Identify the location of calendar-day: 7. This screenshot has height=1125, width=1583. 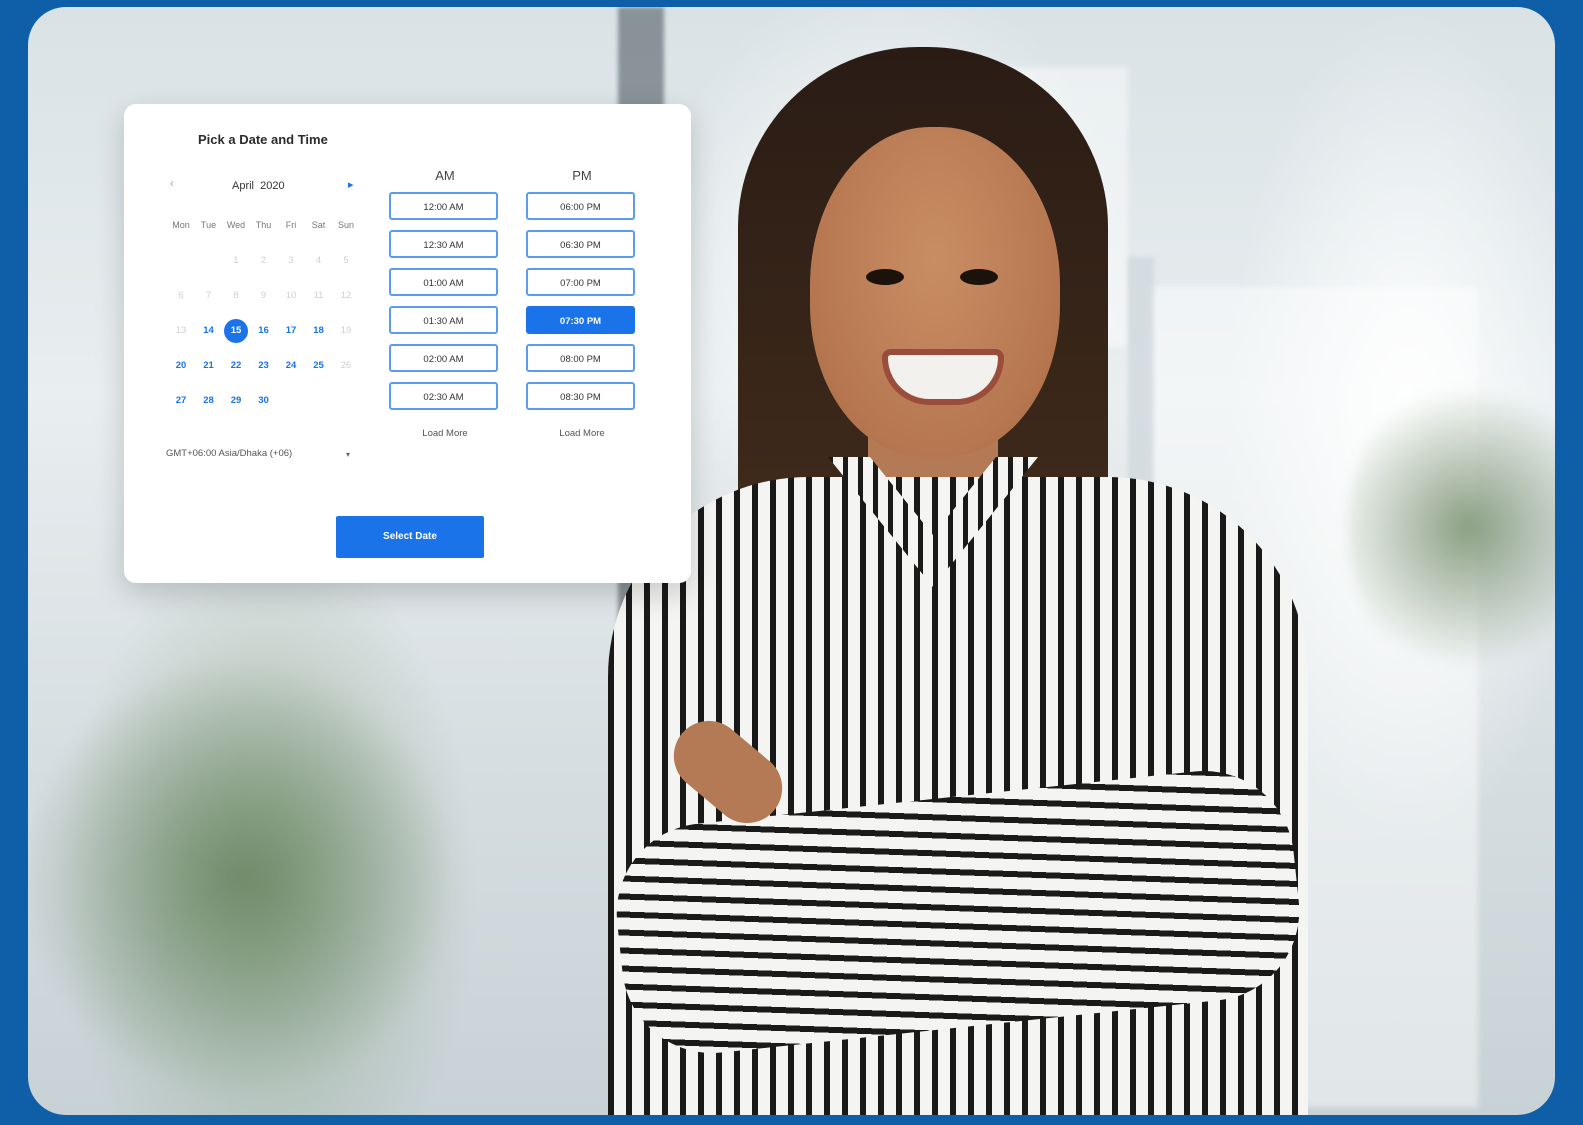
(208, 295).